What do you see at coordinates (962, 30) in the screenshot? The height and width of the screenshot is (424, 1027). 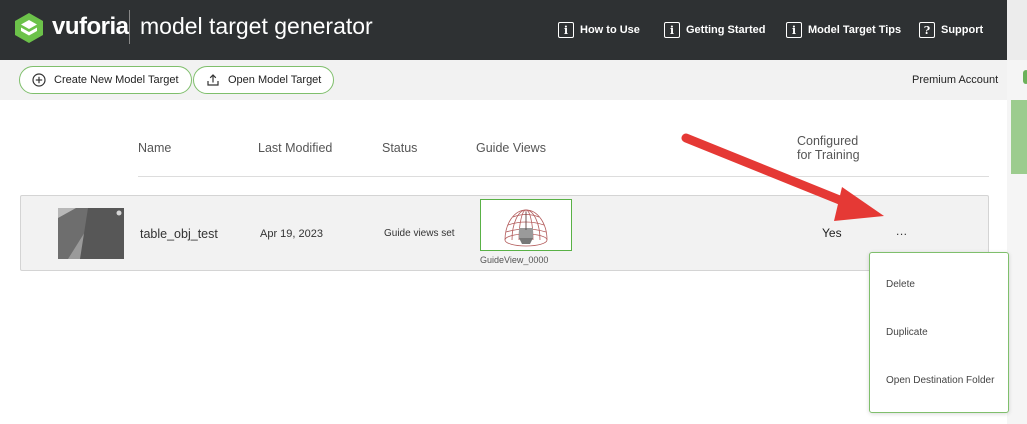 I see `nav-label: Support` at bounding box center [962, 30].